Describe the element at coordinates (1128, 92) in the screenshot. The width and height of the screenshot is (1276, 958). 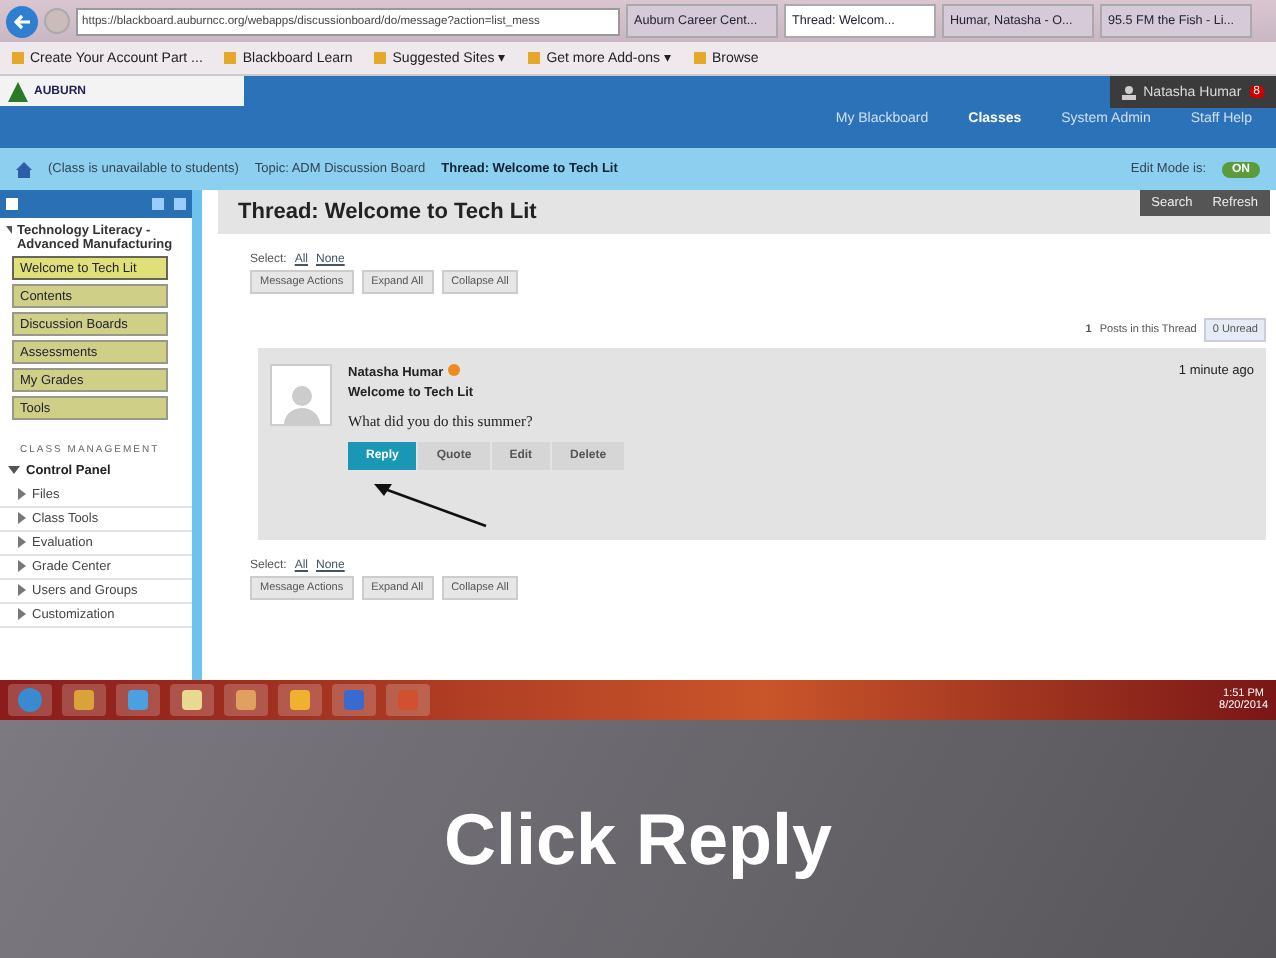
I see `user-icon` at that location.